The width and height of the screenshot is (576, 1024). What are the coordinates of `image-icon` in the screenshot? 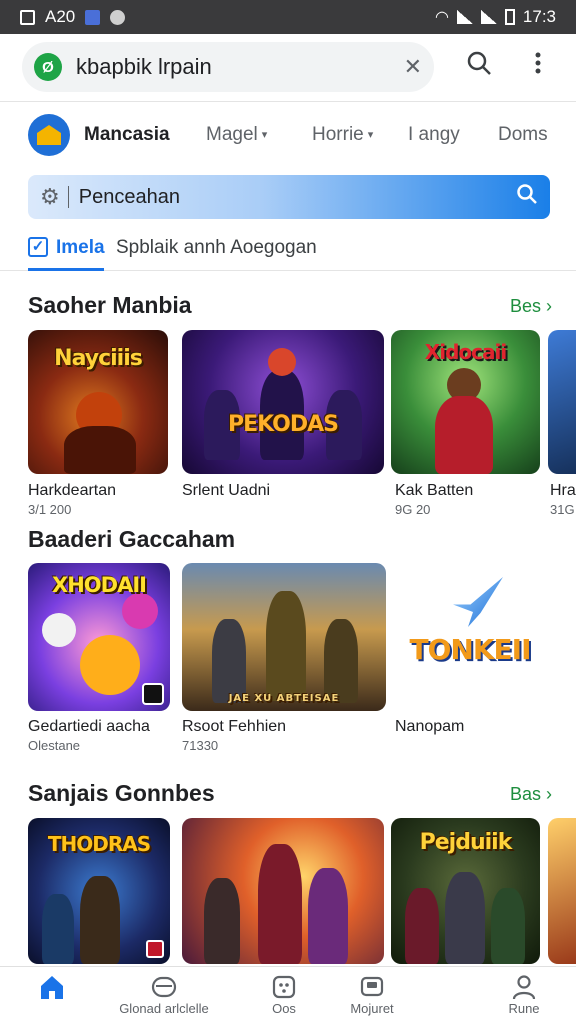 It's located at (93, 17).